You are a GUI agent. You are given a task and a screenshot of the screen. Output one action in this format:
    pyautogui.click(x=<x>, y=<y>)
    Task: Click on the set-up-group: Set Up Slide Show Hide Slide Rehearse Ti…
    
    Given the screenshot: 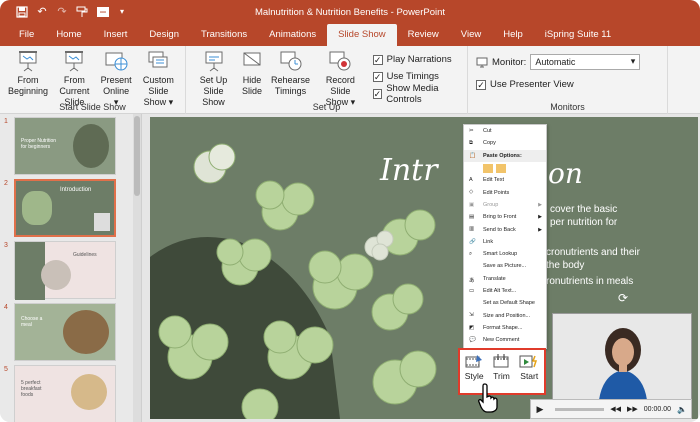 What is the action you would take?
    pyautogui.click(x=327, y=80)
    